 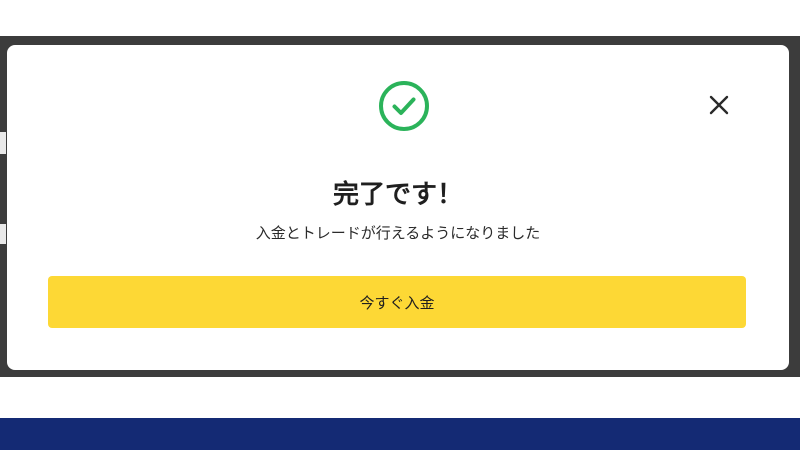 What do you see at coordinates (400, 18) in the screenshot?
I see `page-header-strip` at bounding box center [400, 18].